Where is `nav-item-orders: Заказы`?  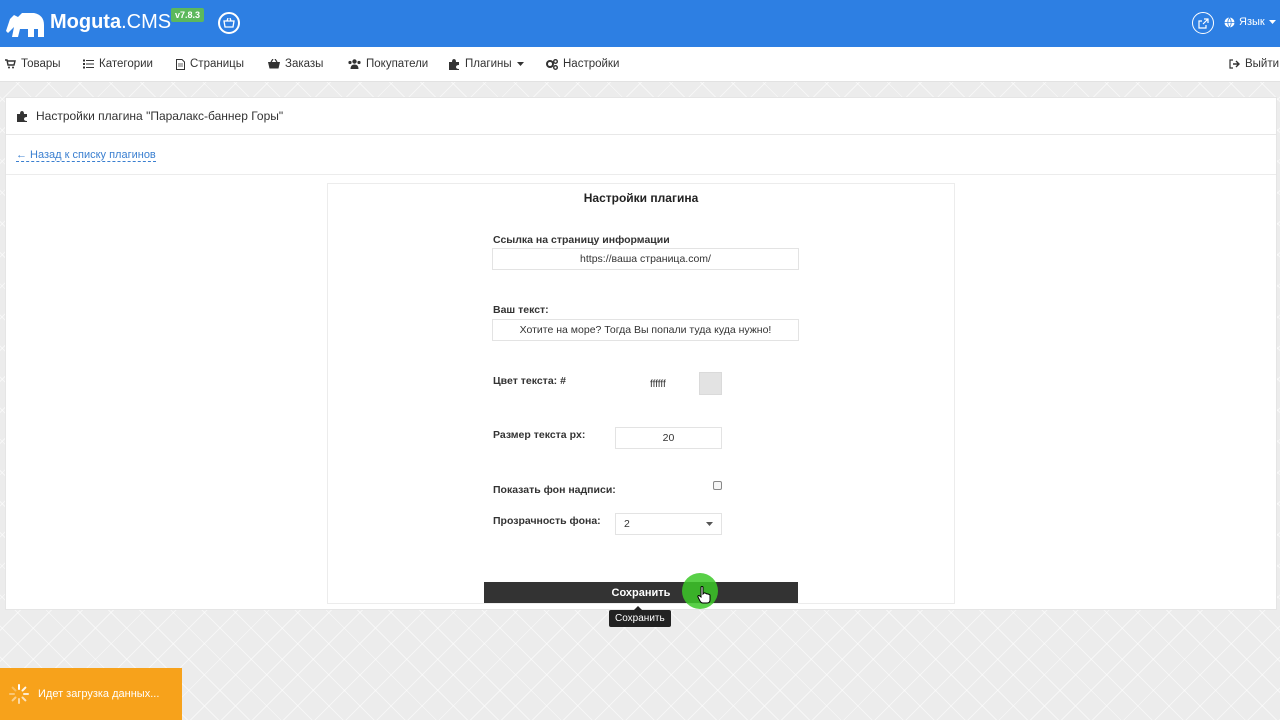 nav-item-orders: Заказы is located at coordinates (295, 64).